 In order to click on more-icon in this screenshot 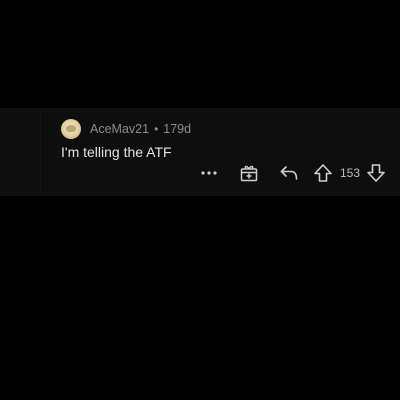, I will do `click(209, 173)`.